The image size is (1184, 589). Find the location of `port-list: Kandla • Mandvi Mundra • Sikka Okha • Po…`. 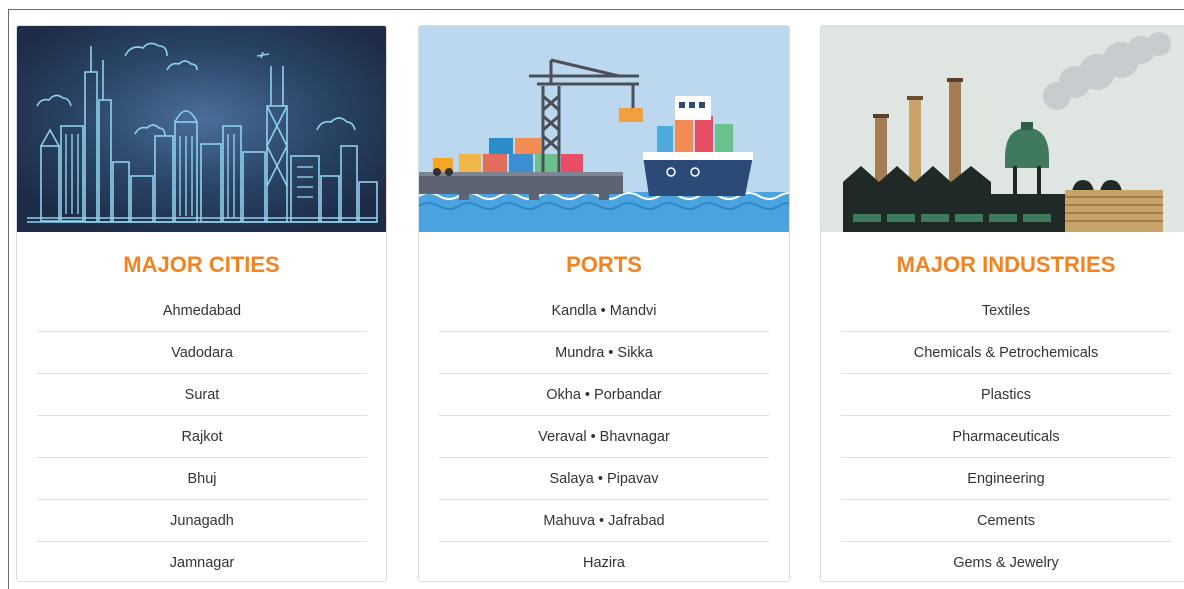

port-list: Kandla • Mandvi Mundra • Sikka Okha • Po… is located at coordinates (604, 435).